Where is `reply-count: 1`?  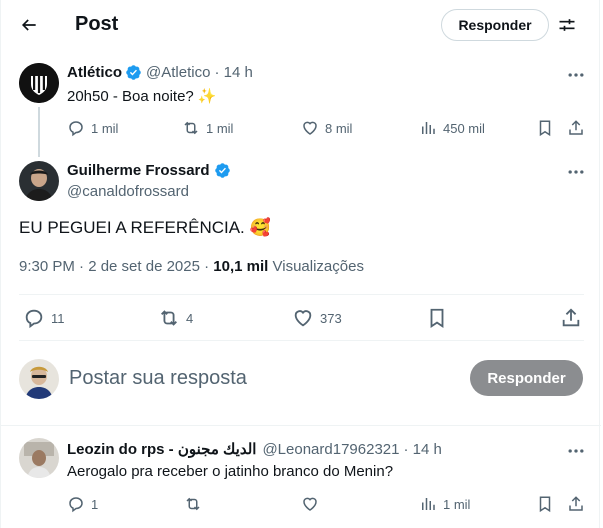 reply-count: 1 is located at coordinates (95, 504).